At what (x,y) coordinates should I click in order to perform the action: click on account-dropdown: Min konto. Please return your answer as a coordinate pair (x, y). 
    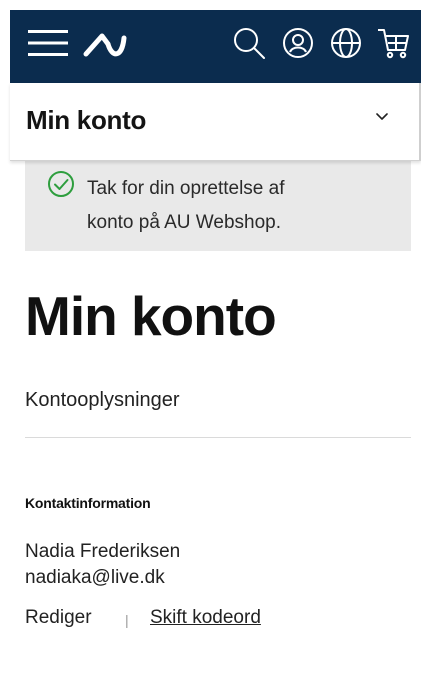
    Looking at the image, I should click on (215, 122).